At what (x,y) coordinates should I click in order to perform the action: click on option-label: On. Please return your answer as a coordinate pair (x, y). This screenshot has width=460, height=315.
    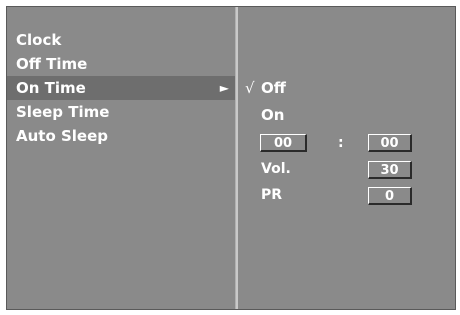
    Looking at the image, I should click on (273, 115).